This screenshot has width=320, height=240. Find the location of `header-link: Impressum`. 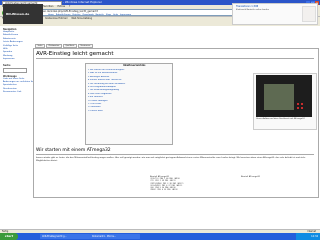

header-link: Impressum is located at coordinates (125, 19).